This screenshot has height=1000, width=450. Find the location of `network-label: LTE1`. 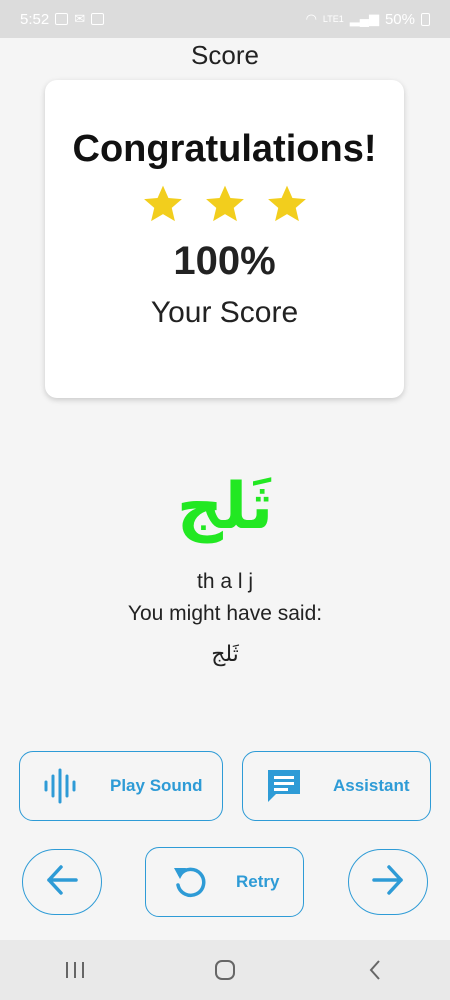

network-label: LTE1 is located at coordinates (333, 19).